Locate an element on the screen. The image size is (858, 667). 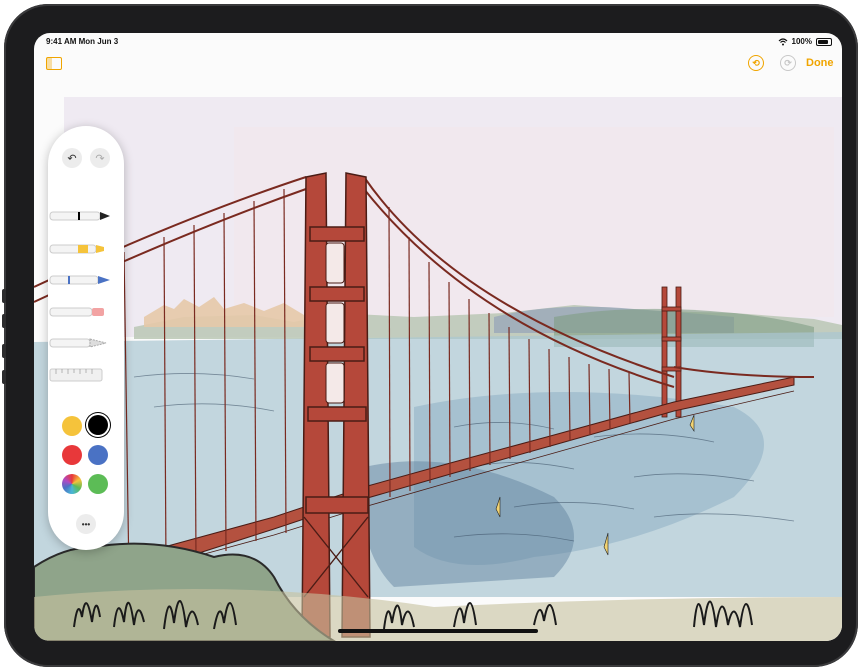
home-indicator is located at coordinates (438, 631).